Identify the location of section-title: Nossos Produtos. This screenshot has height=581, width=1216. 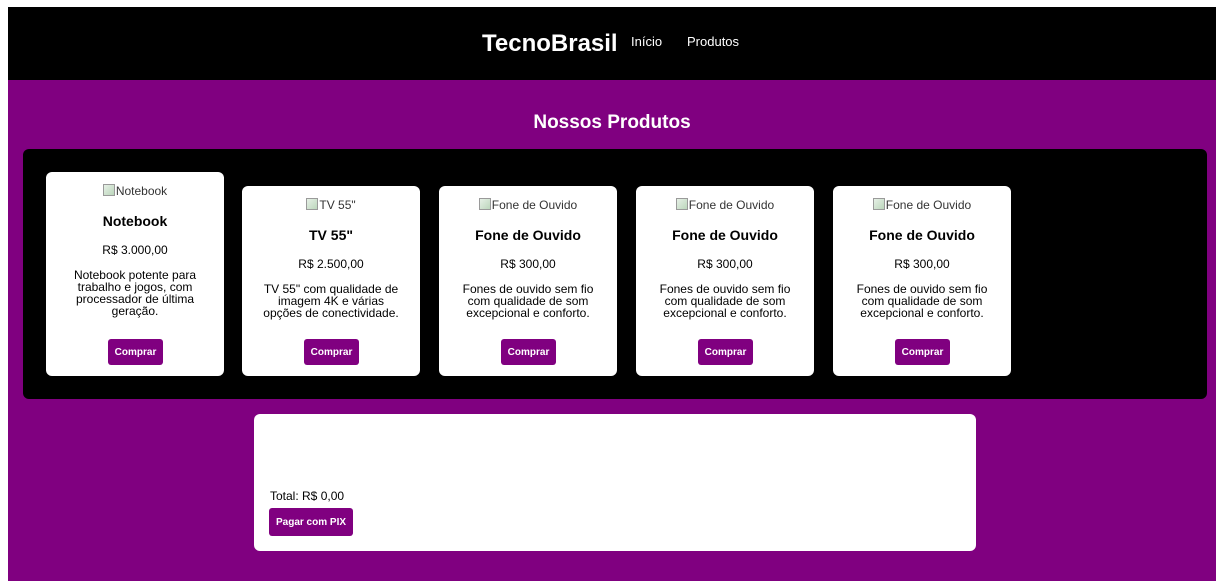
(612, 122).